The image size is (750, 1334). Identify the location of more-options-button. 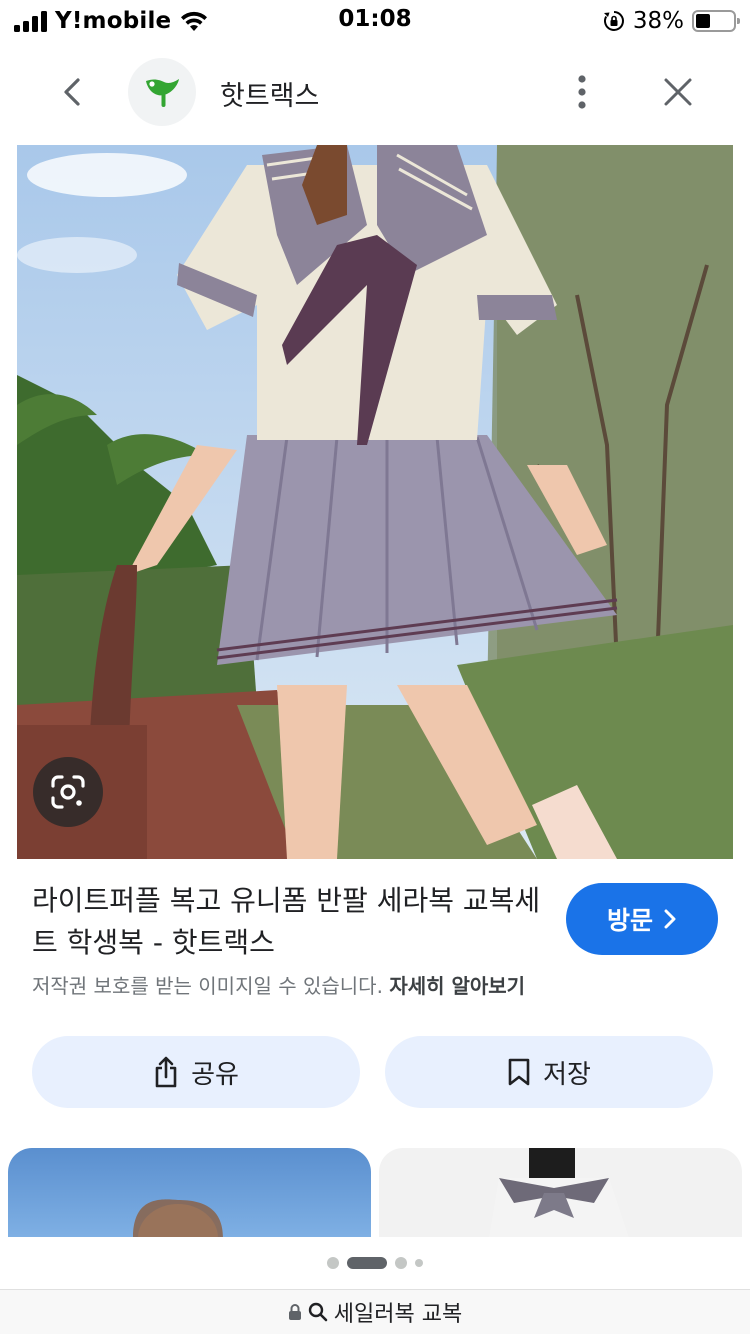
(582, 92).